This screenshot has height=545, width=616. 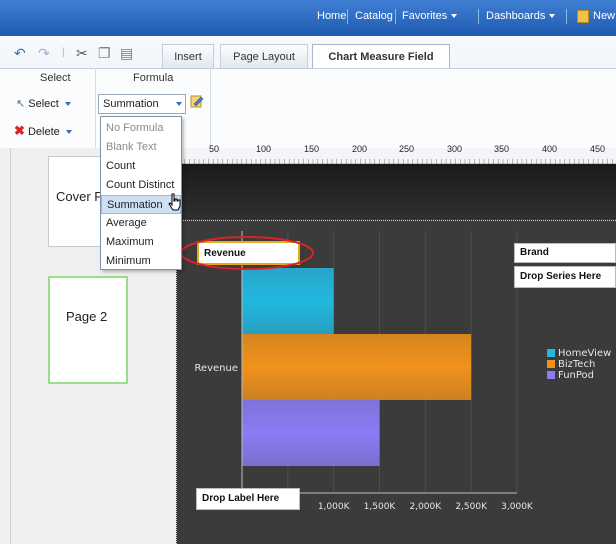 What do you see at coordinates (471, 507) in the screenshot?
I see `x-tick-label: 2,500K` at bounding box center [471, 507].